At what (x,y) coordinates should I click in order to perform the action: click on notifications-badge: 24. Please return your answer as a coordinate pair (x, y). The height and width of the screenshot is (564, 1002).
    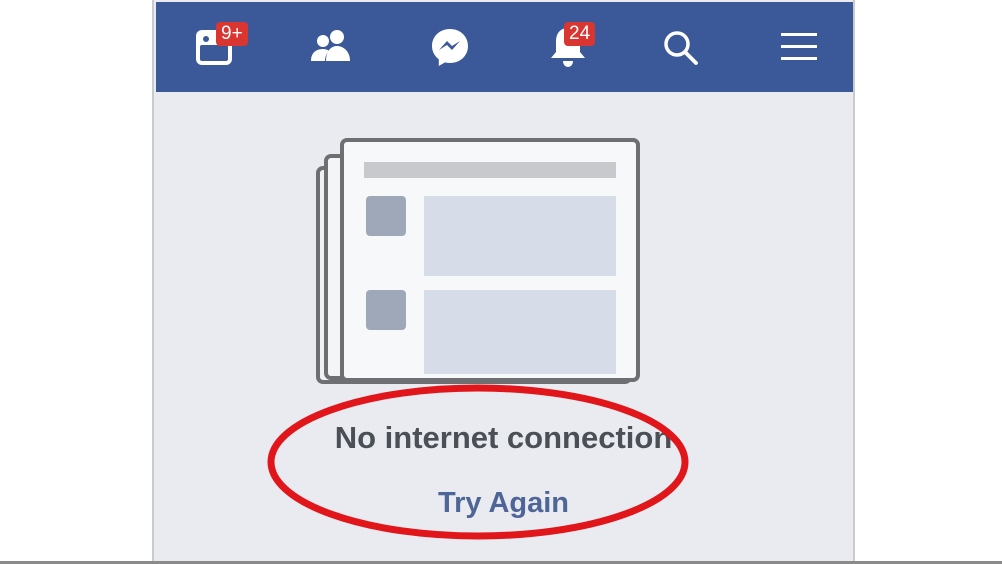
    Looking at the image, I should click on (580, 34).